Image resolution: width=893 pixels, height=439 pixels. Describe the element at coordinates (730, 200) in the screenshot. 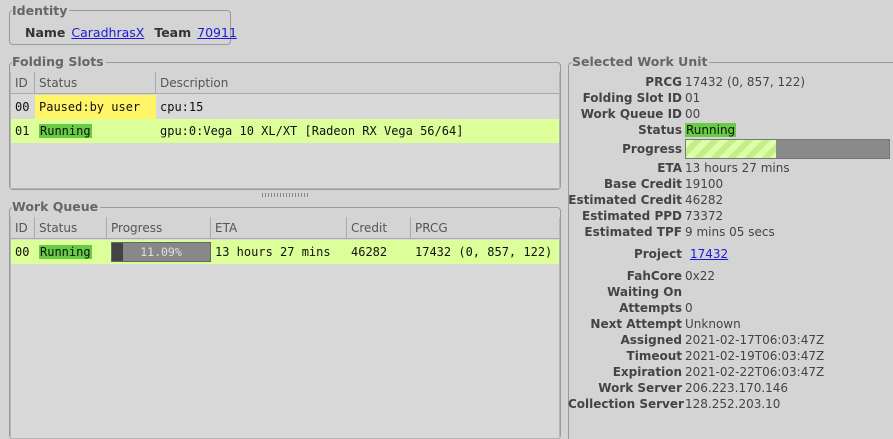

I see `wu-est-credit-row: Estimated Credit 46282` at that location.